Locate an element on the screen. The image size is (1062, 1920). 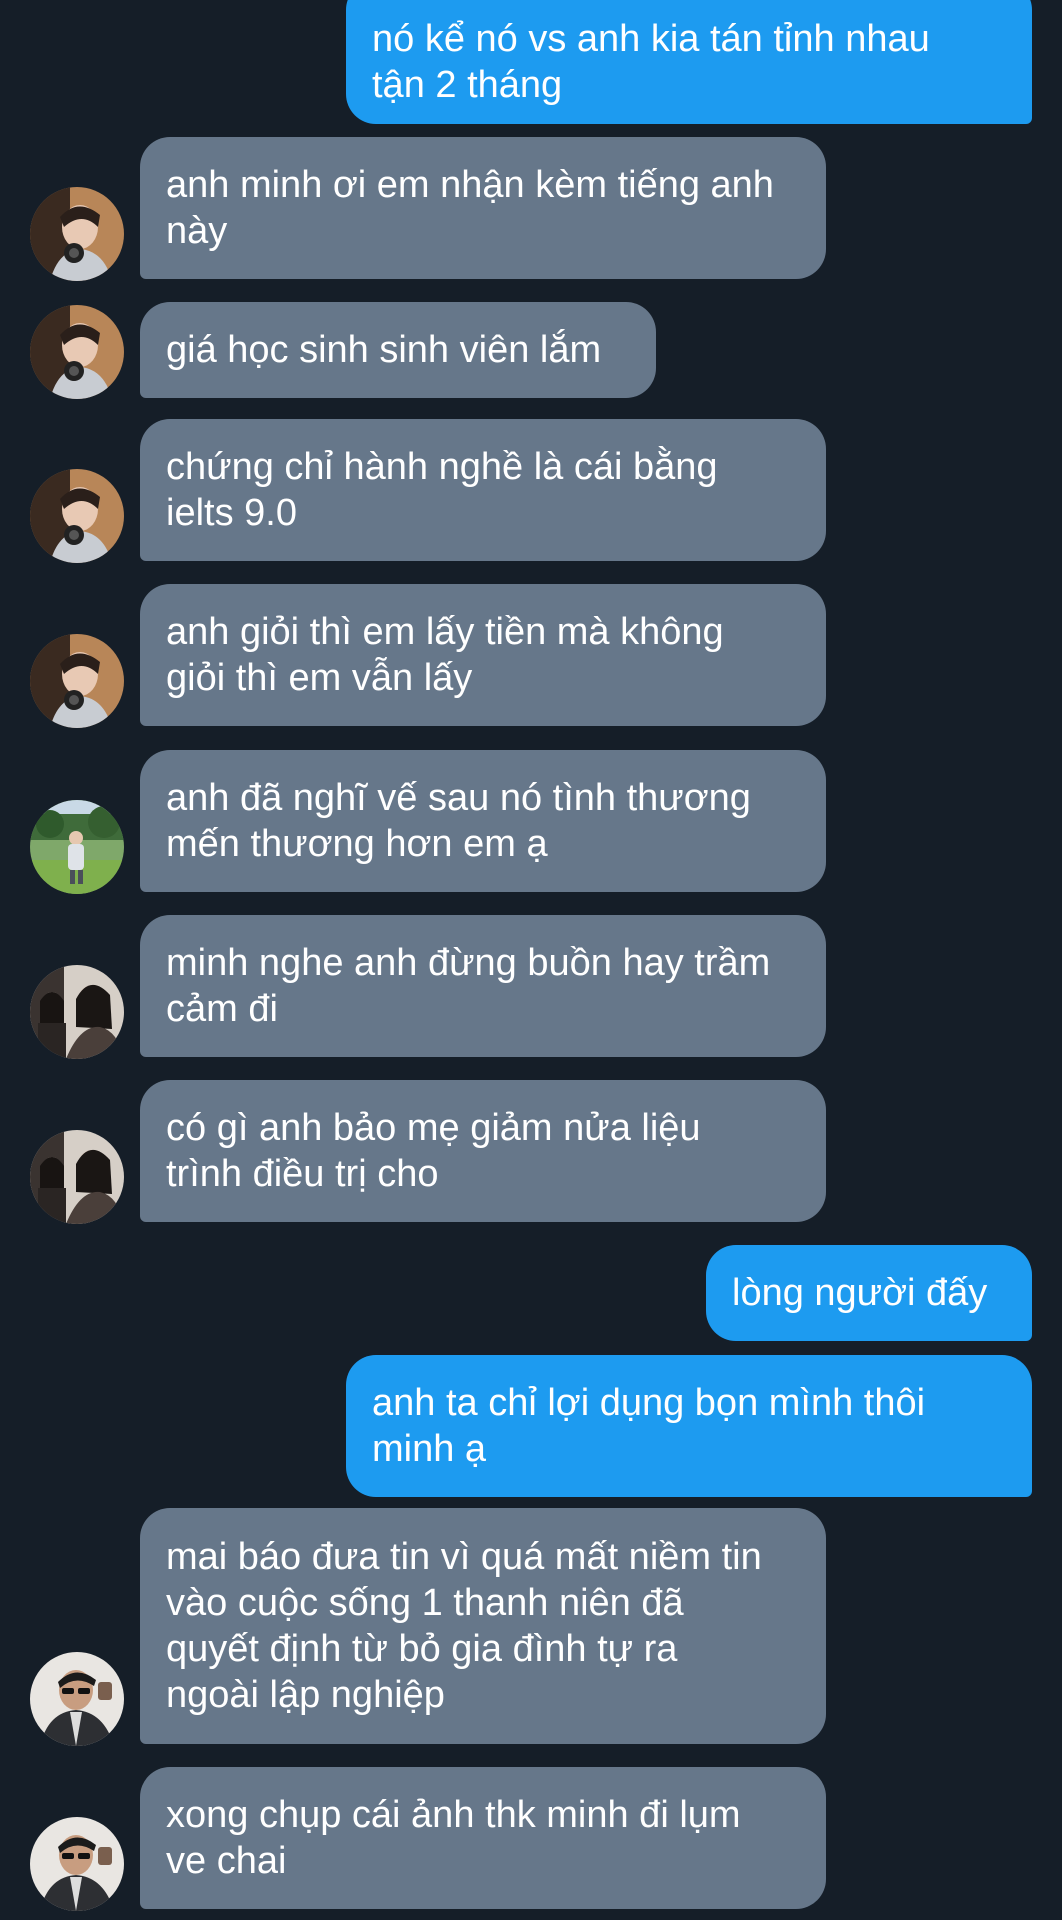
message-text: giá học sinh sinh viên lắm is located at coordinates (384, 350).